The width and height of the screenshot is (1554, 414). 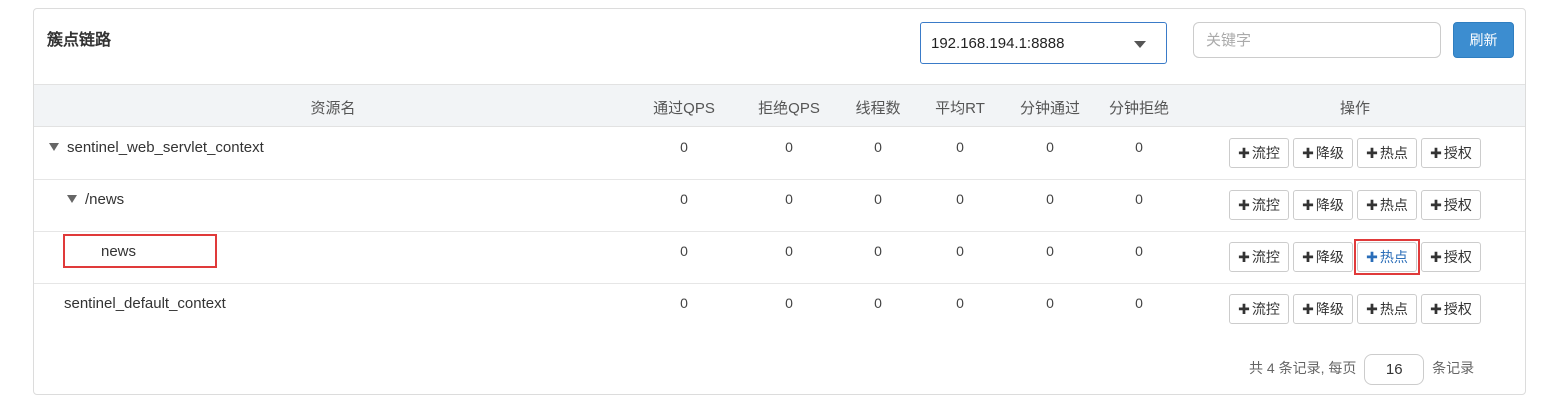 What do you see at coordinates (1303, 368) in the screenshot?
I see `pagination-total-label: 共 4 条记录, 每页` at bounding box center [1303, 368].